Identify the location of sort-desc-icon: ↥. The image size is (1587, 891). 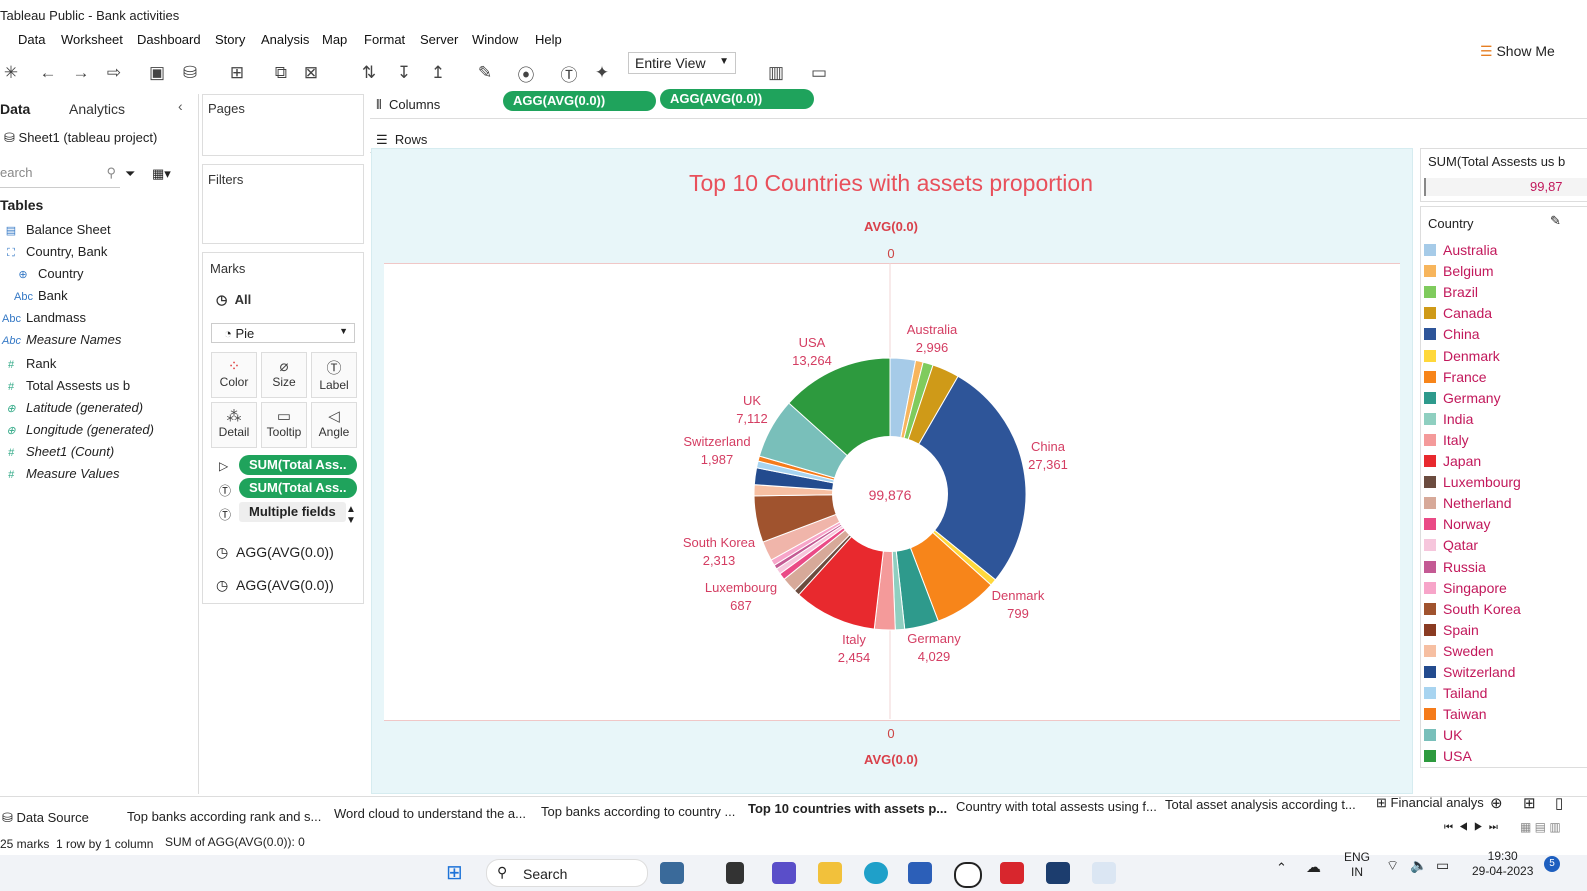
(438, 73).